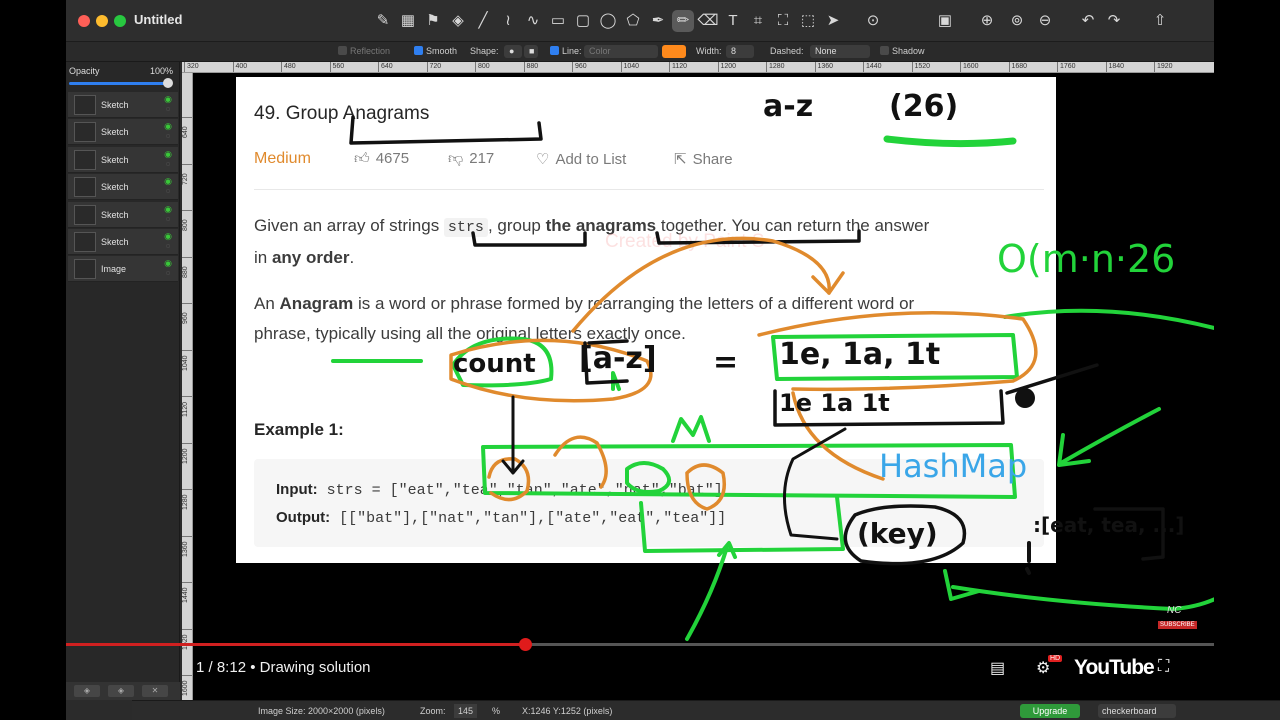 The height and width of the screenshot is (720, 1280). I want to click on magic-select-icon: ⬚, so click(808, 21).